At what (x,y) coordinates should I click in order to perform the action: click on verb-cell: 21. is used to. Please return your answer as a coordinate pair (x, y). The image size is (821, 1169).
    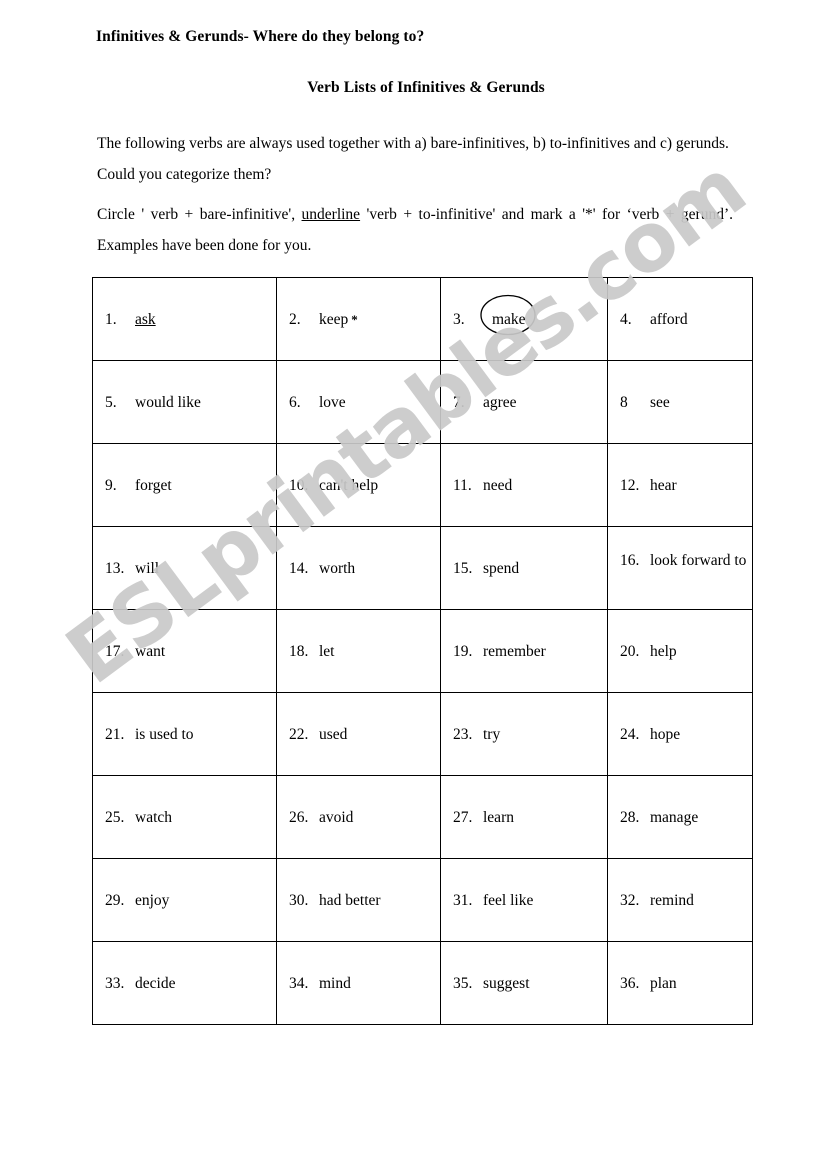
    Looking at the image, I should click on (184, 734).